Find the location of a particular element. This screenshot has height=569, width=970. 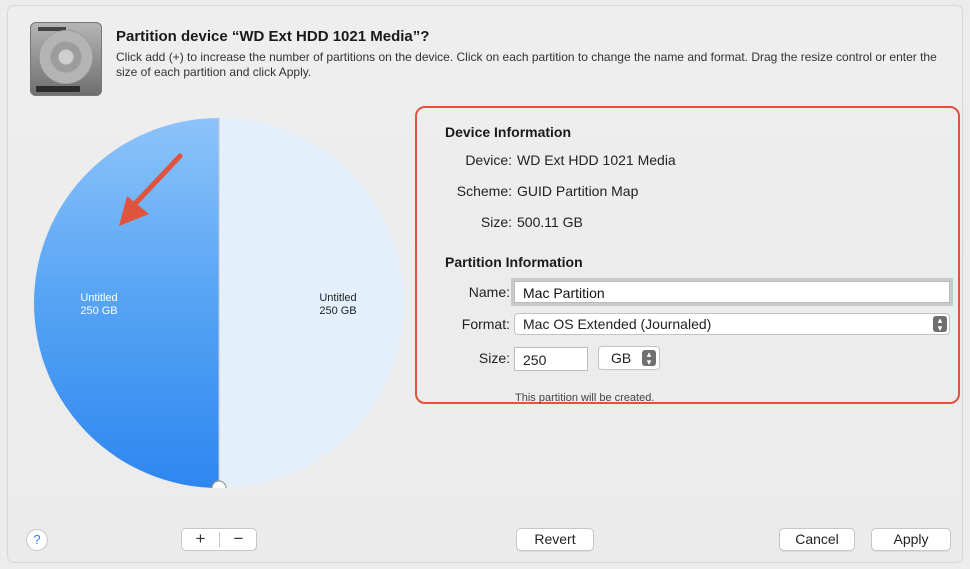

help-button: ? is located at coordinates (37, 540).